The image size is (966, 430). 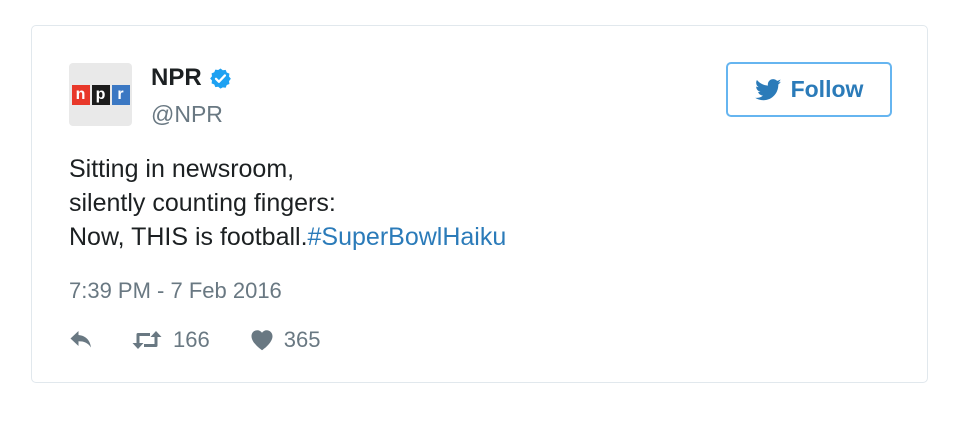 I want to click on retweet-count: 166, so click(x=191, y=339).